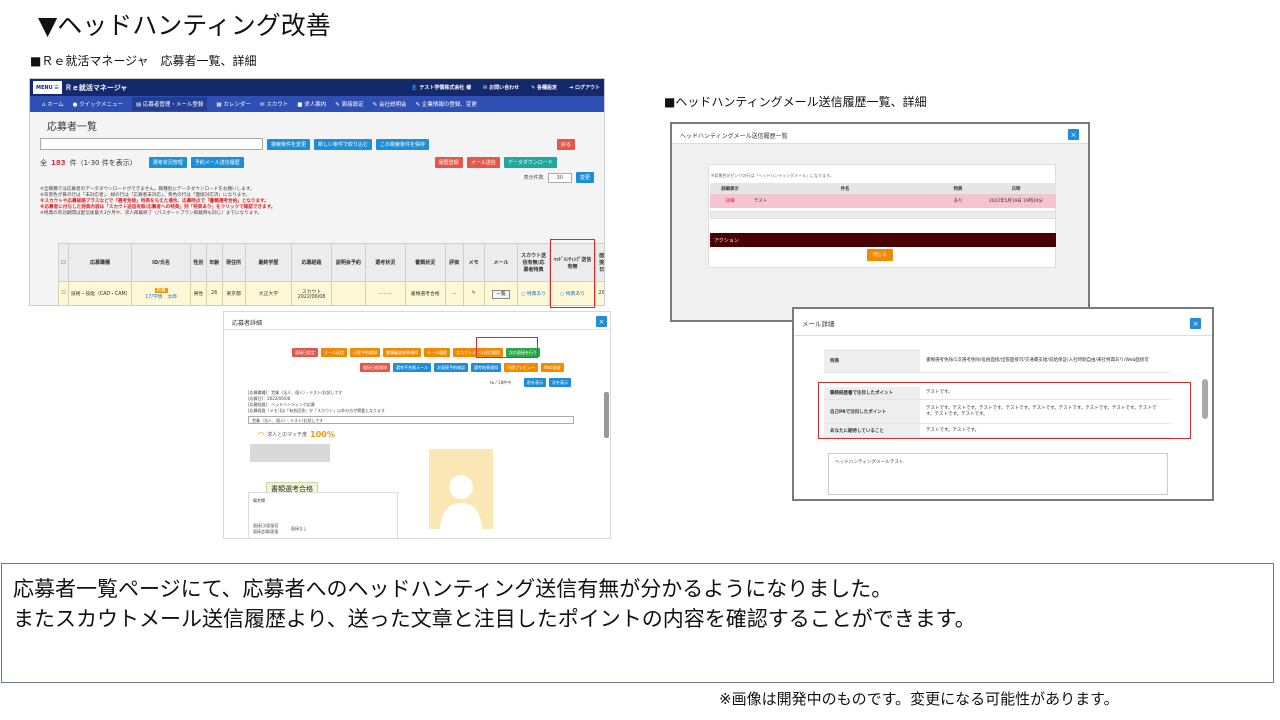 This screenshot has width=1280, height=720. Describe the element at coordinates (411, 420) in the screenshot. I see `job-select: 営業（法人、個人）・テスト/お試しです` at that location.